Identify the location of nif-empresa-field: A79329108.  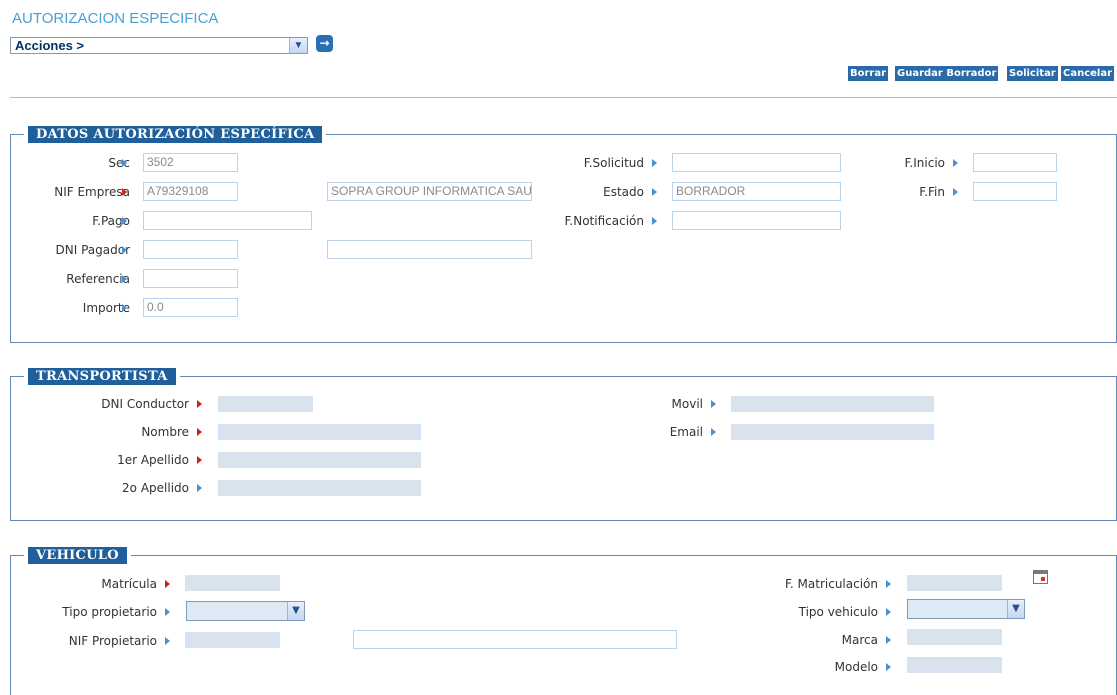
(190, 191).